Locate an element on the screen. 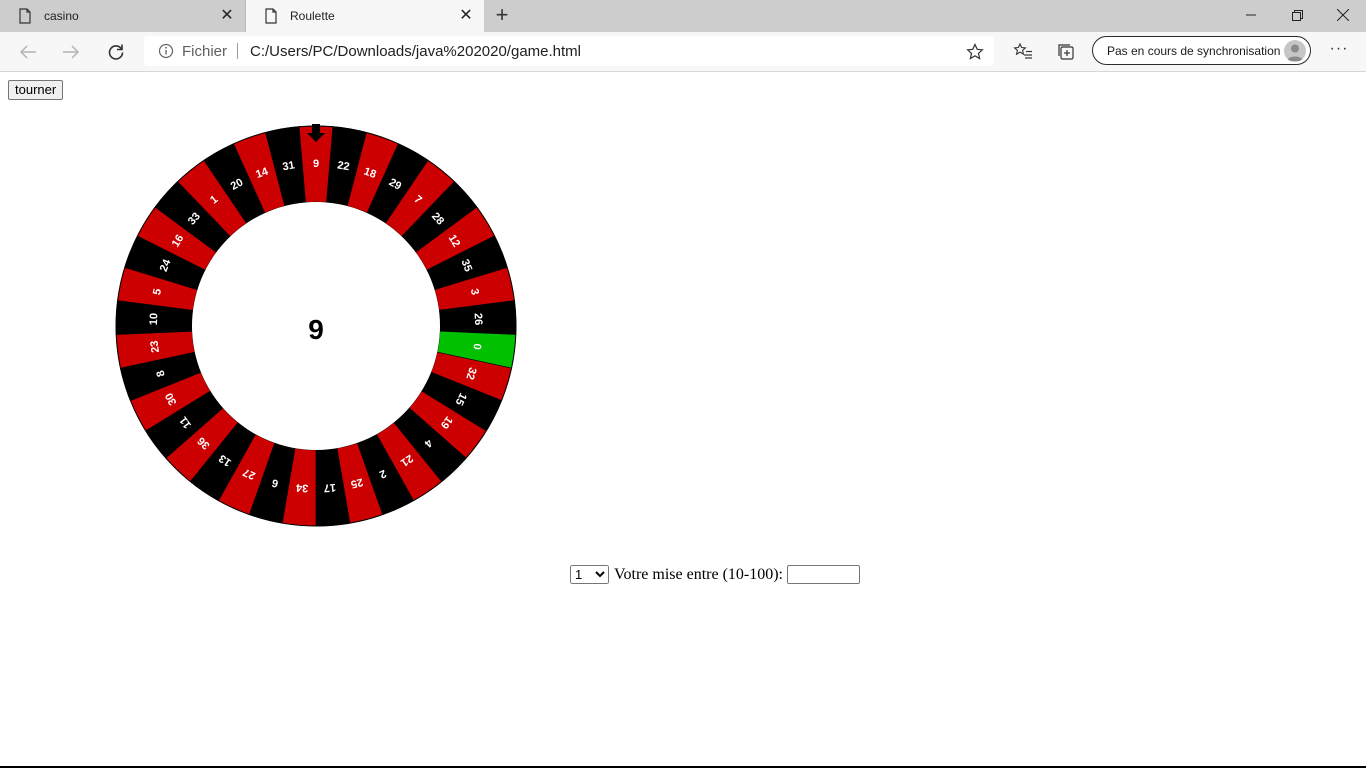 The image size is (1366, 768). restore-icon is located at coordinates (1297, 15).